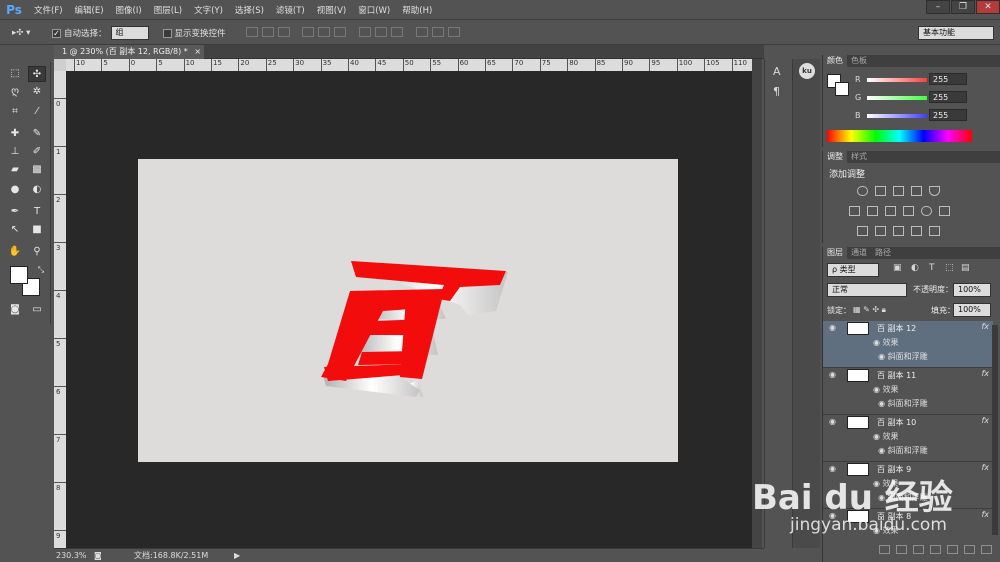  What do you see at coordinates (835, 157) in the screenshot?
I see `tab-adjustments: 调整` at bounding box center [835, 157].